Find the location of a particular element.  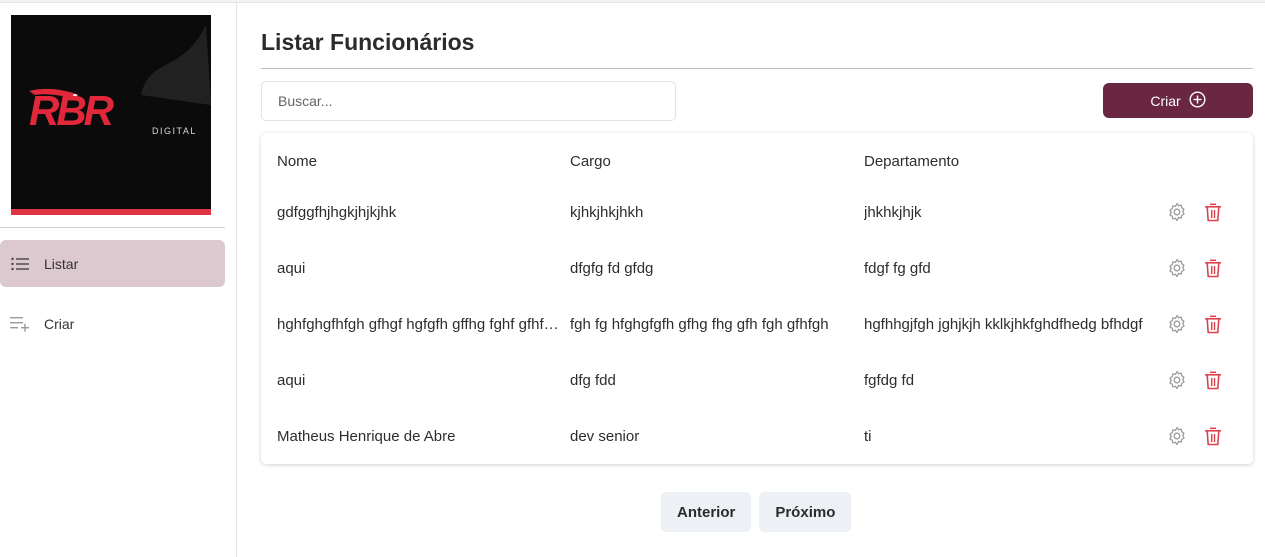

cell-cargo: dev senior is located at coordinates (605, 436).